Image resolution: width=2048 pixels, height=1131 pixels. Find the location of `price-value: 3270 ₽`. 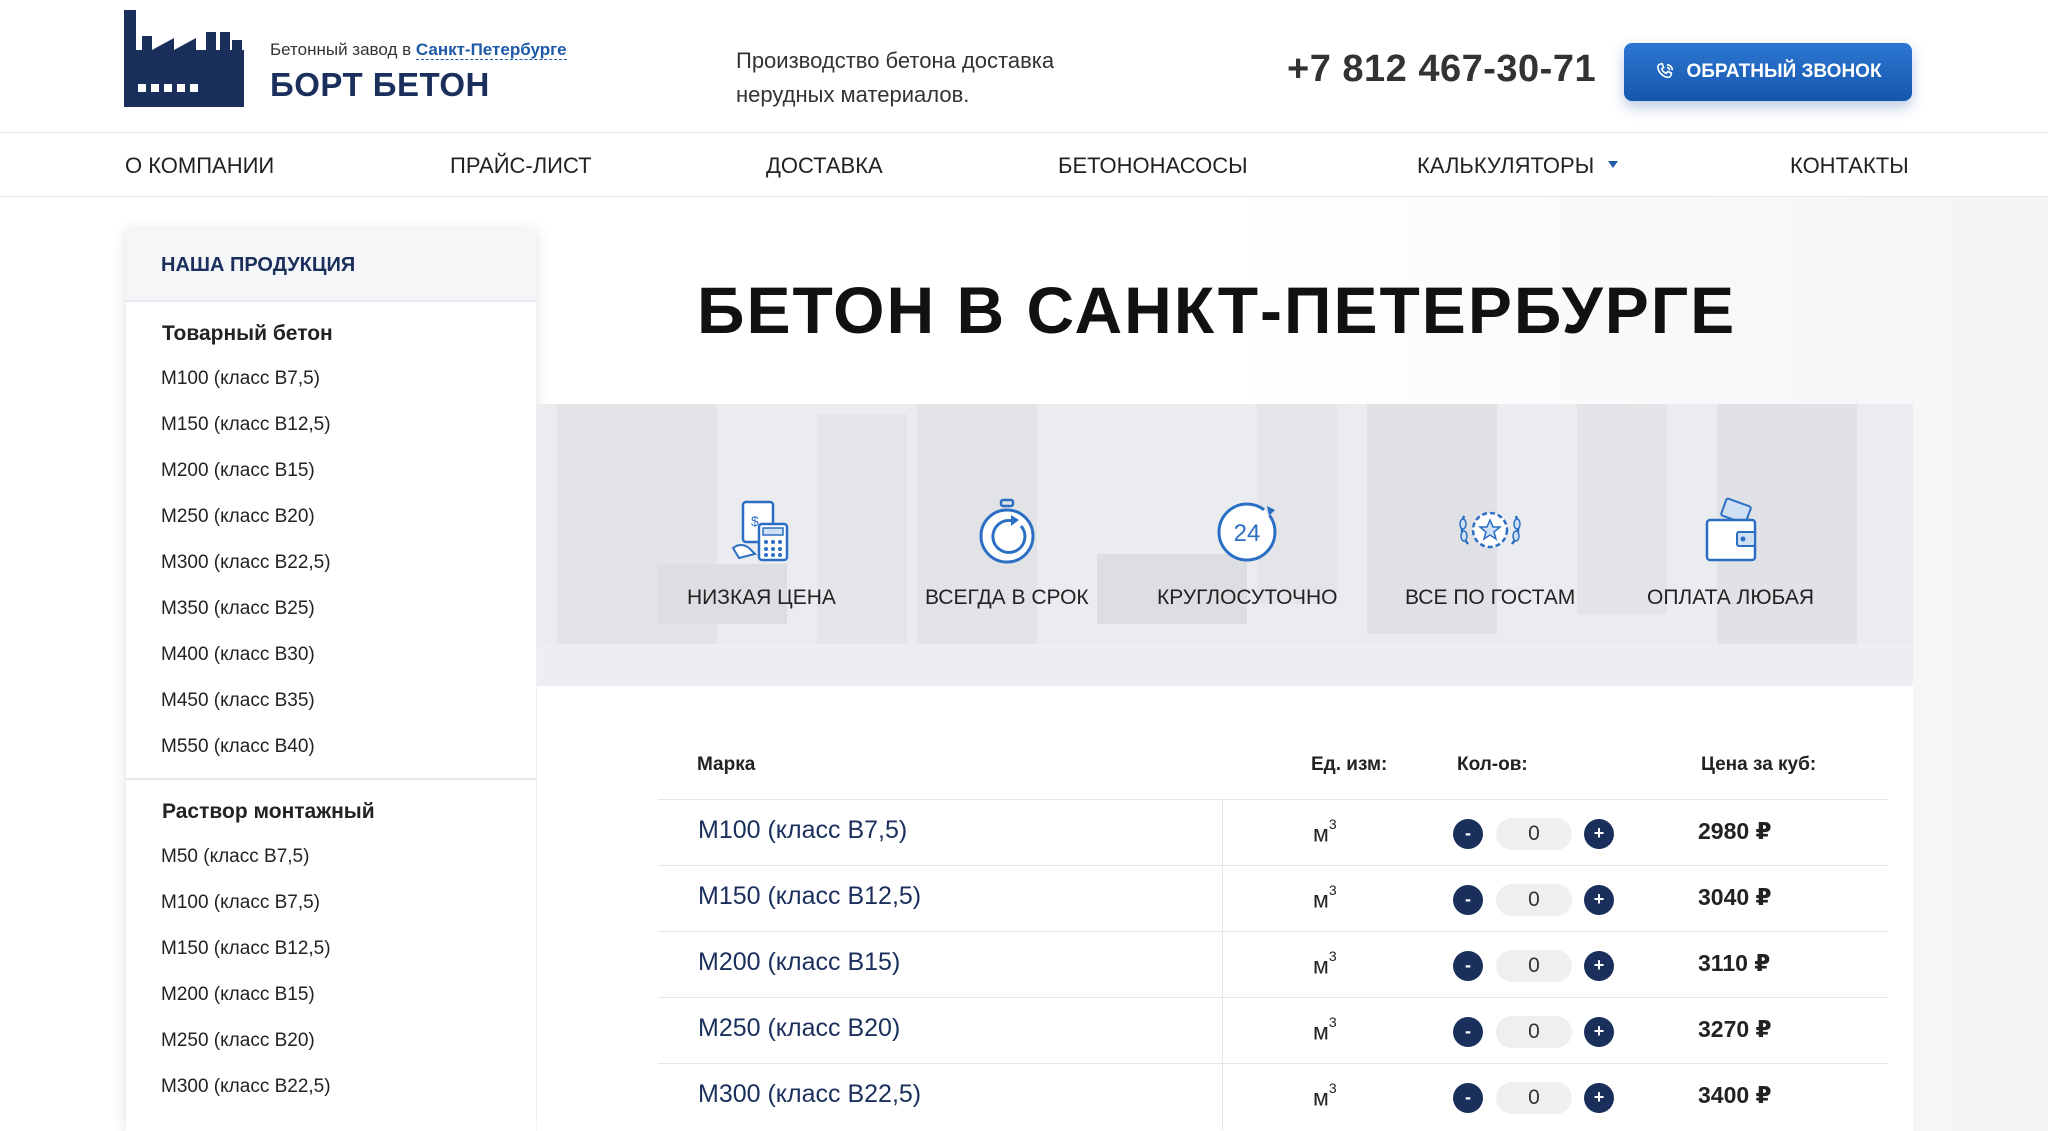

price-value: 3270 ₽ is located at coordinates (1735, 1029).